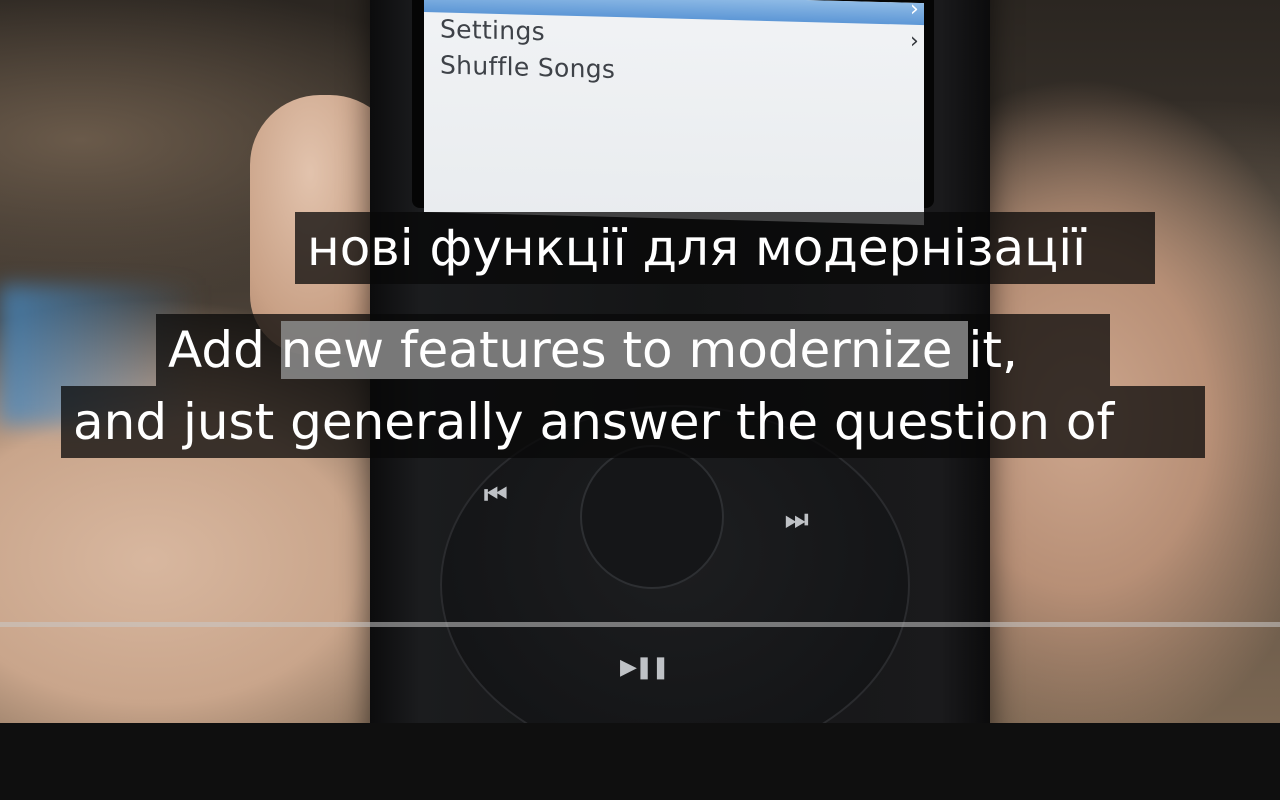 The height and width of the screenshot is (800, 1280). What do you see at coordinates (993, 350) in the screenshot?
I see `caption-text: it,` at bounding box center [993, 350].